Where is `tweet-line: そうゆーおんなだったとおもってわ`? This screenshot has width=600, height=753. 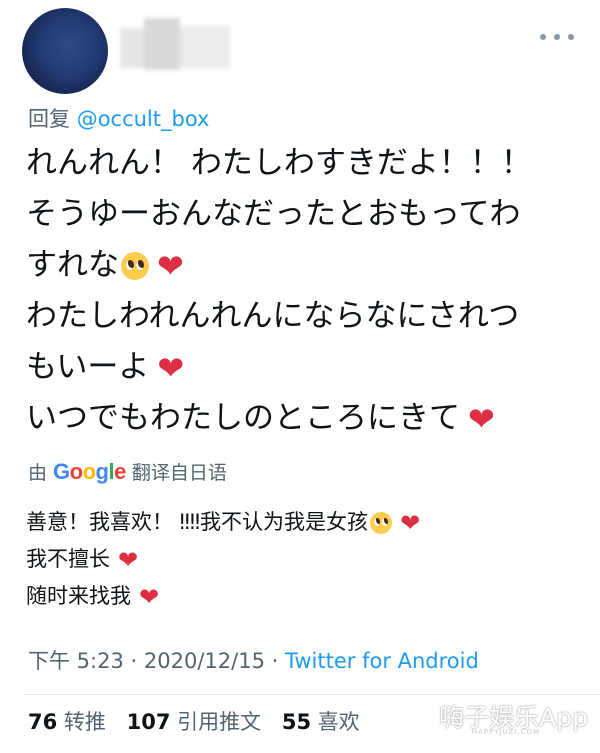 tweet-line: そうゆーおんなだったとおもってわ is located at coordinates (273, 214).